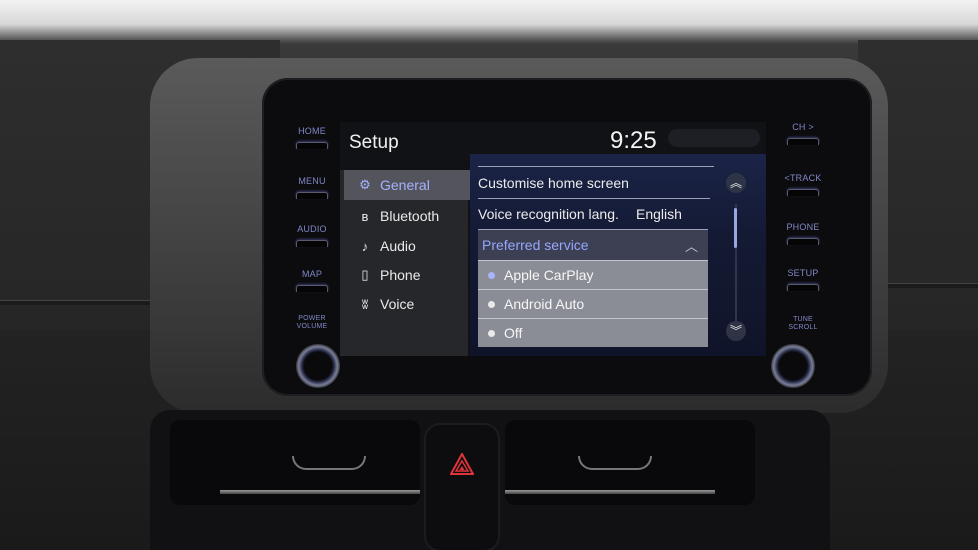 Image resolution: width=978 pixels, height=550 pixels. Describe the element at coordinates (803, 279) in the screenshot. I see `setup-button: SETUP` at that location.